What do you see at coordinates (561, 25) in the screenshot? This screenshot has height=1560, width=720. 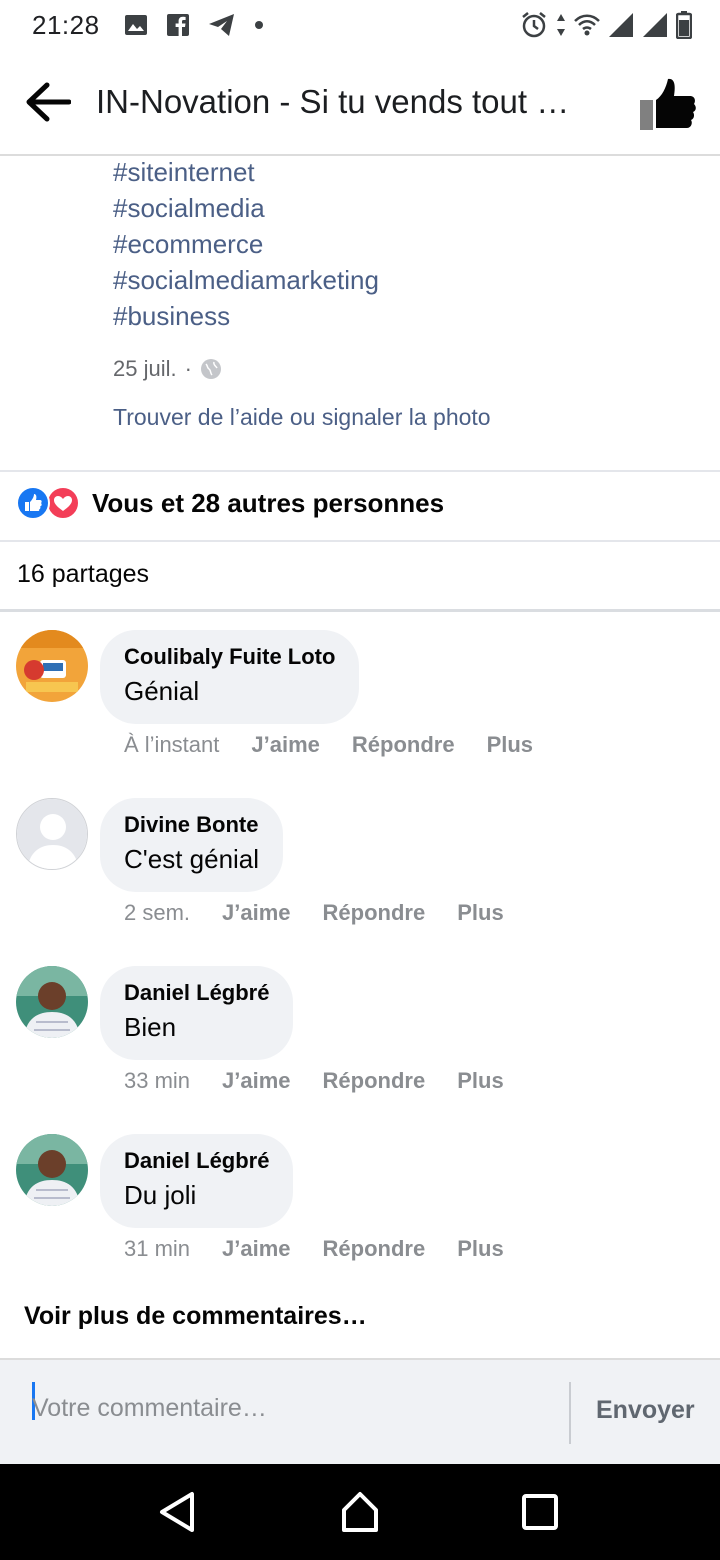 I see `data-arrows-icon` at bounding box center [561, 25].